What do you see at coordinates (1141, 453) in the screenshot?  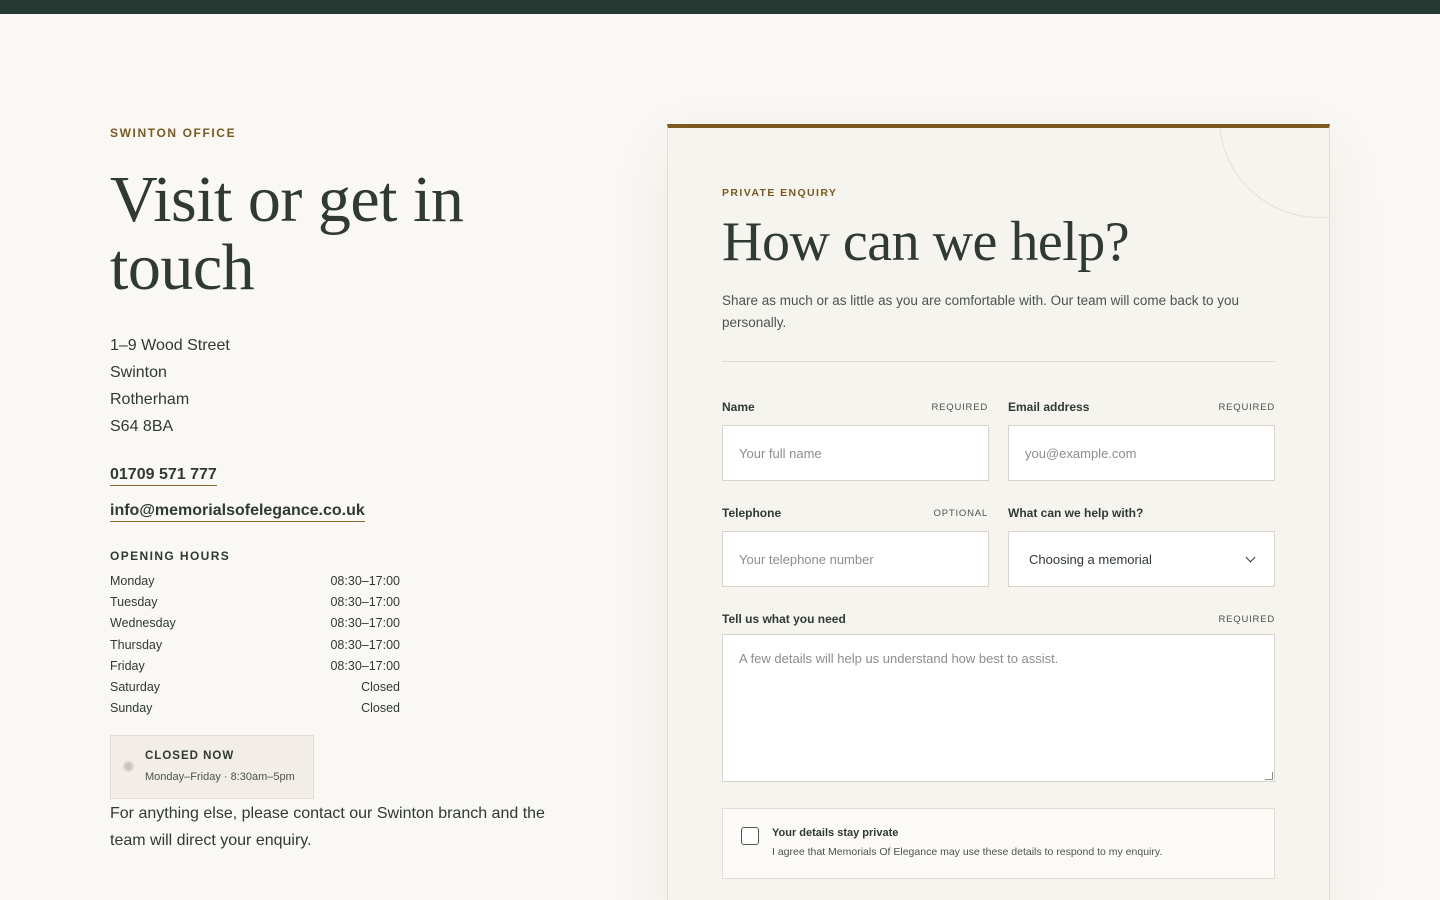 I see `email-input` at bounding box center [1141, 453].